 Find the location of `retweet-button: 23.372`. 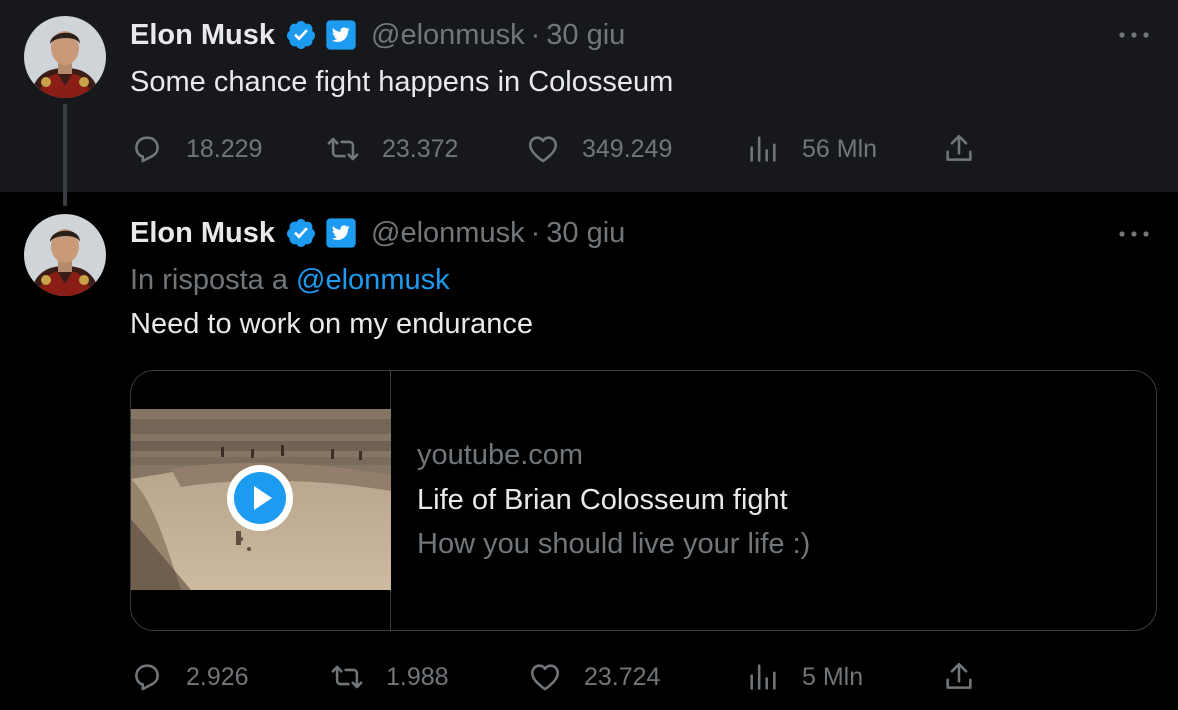

retweet-button: 23.372 is located at coordinates (392, 149).